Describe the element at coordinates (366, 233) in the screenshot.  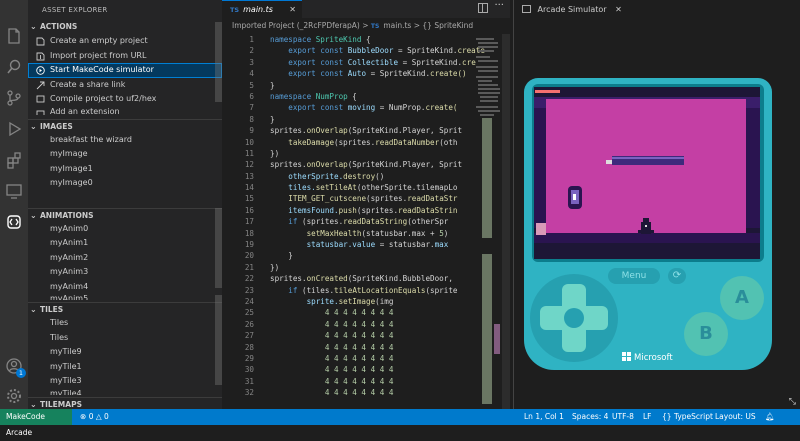
I see `code-line: 18 setMaxHealth(statusbar.max + 5)` at that location.